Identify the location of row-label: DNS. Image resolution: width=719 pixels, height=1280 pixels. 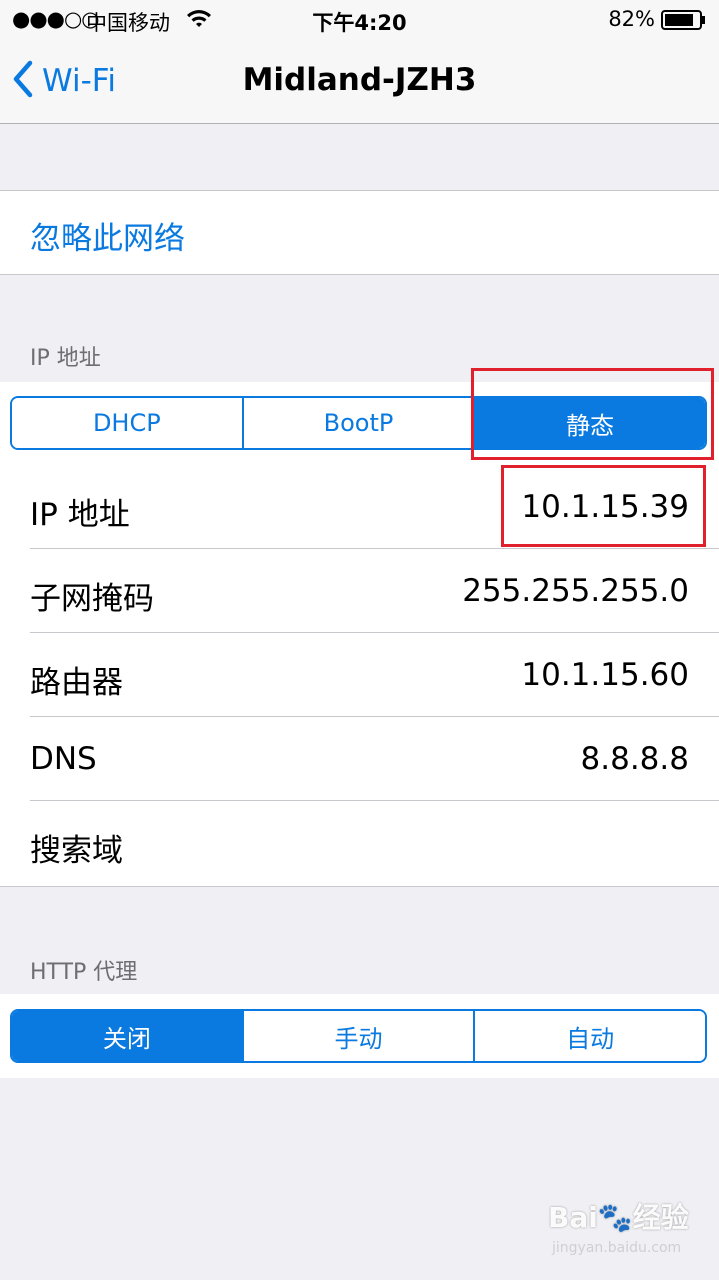
(63, 759).